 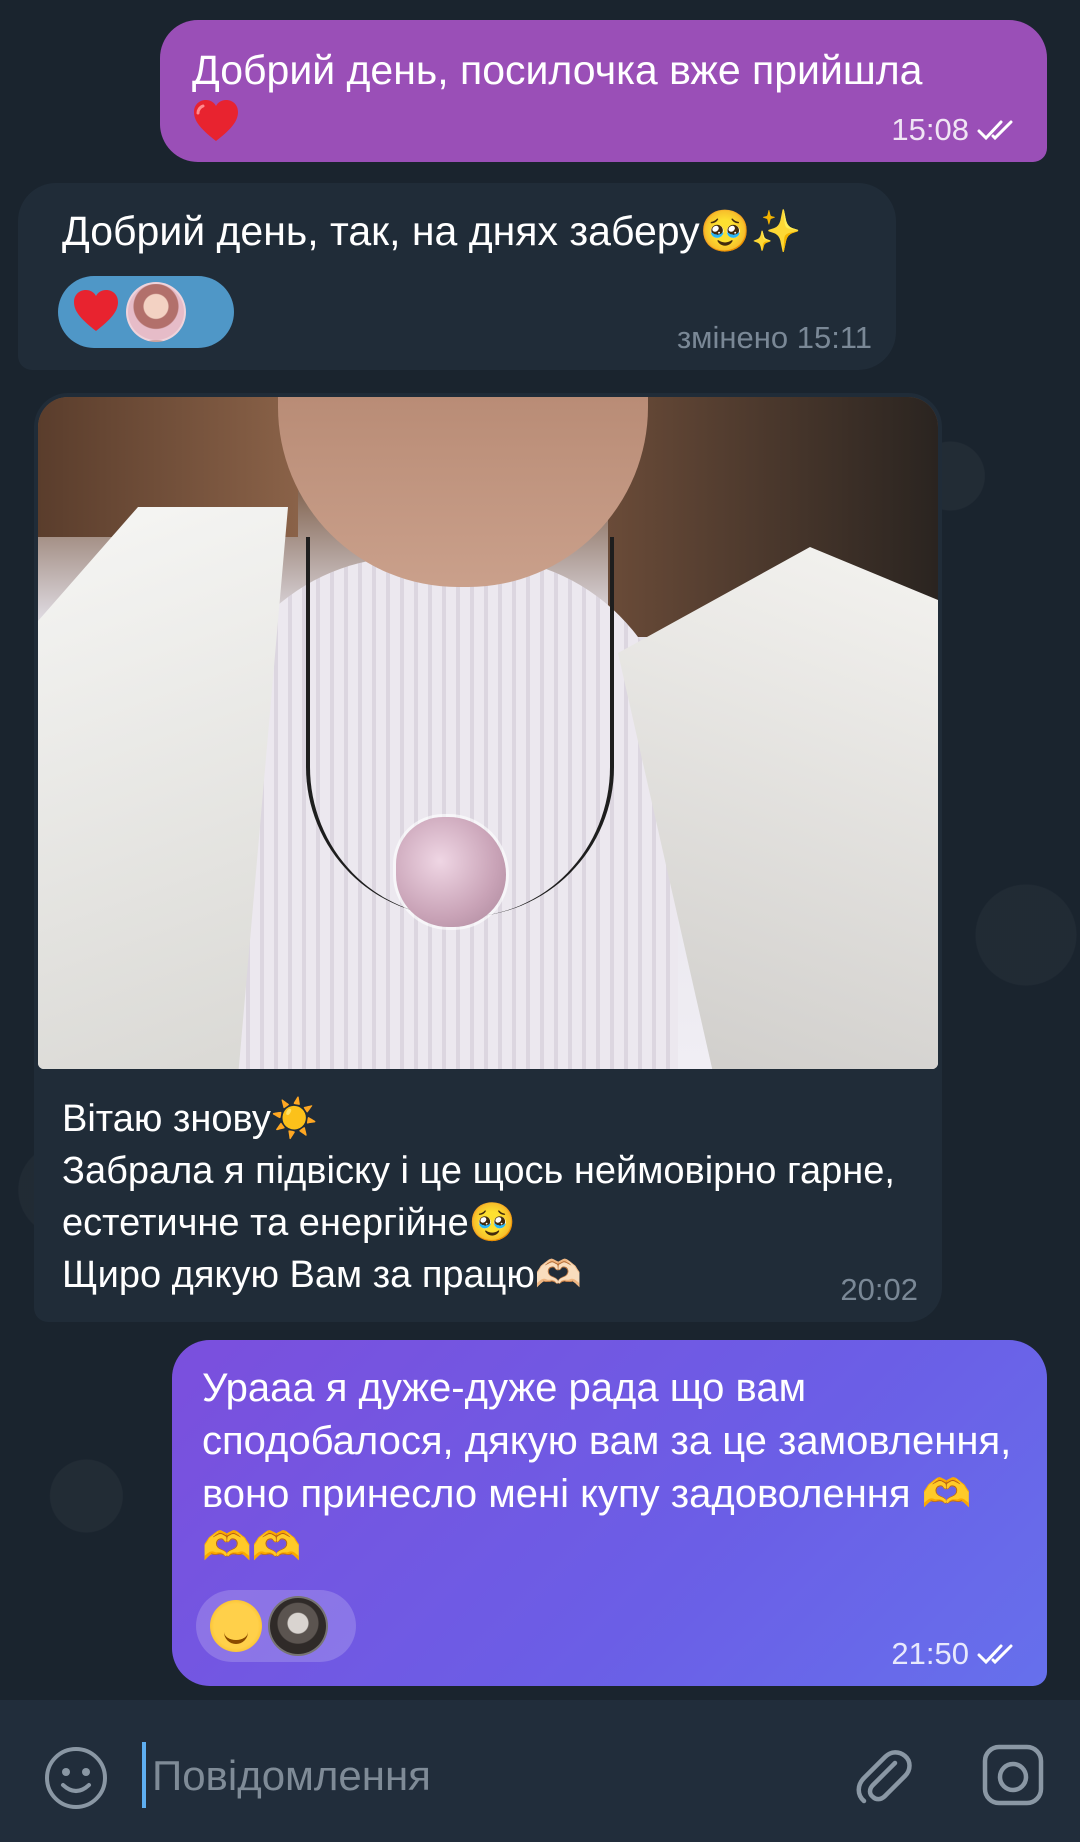 I want to click on message-meta: 20:02, so click(x=879, y=1290).